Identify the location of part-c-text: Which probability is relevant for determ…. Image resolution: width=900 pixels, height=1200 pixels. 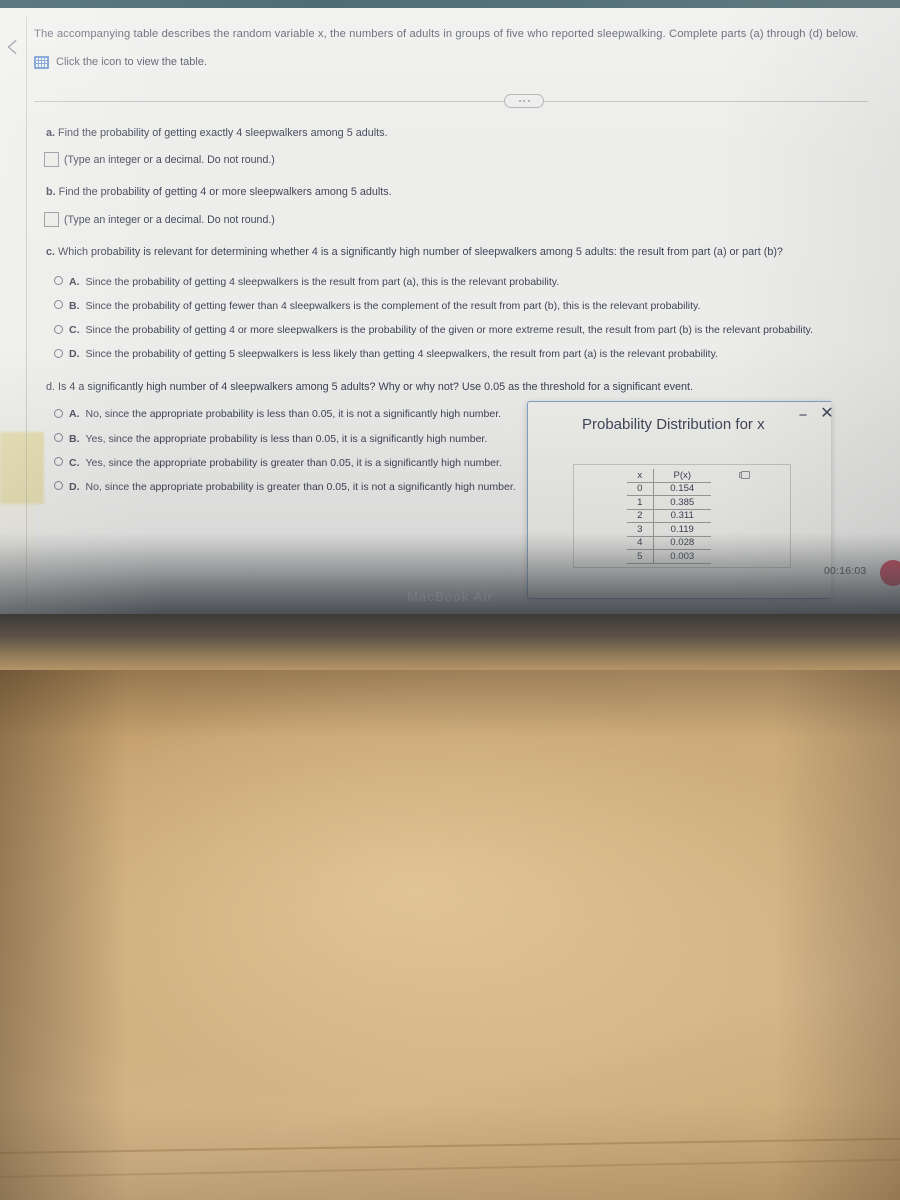
(420, 252).